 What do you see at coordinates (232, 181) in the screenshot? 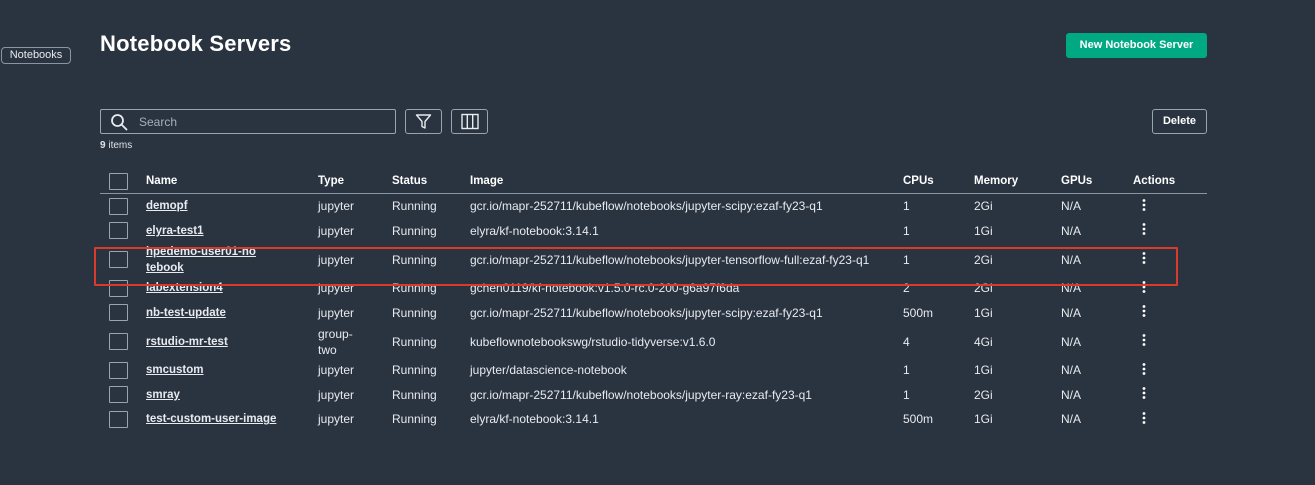
I see `column-header-name: Name` at bounding box center [232, 181].